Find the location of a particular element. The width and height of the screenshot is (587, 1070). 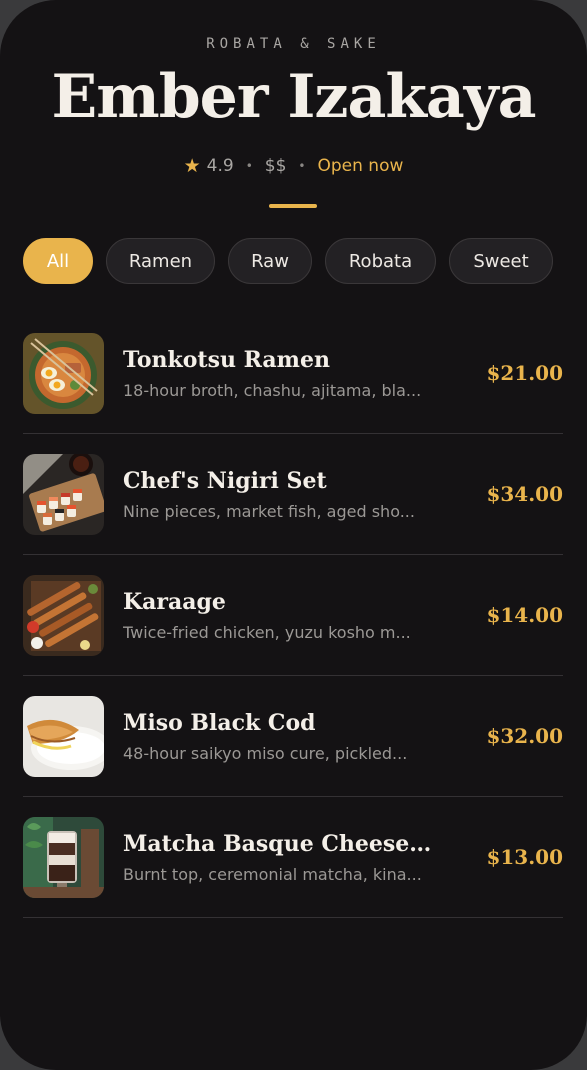

star-icon: ★ is located at coordinates (192, 166).